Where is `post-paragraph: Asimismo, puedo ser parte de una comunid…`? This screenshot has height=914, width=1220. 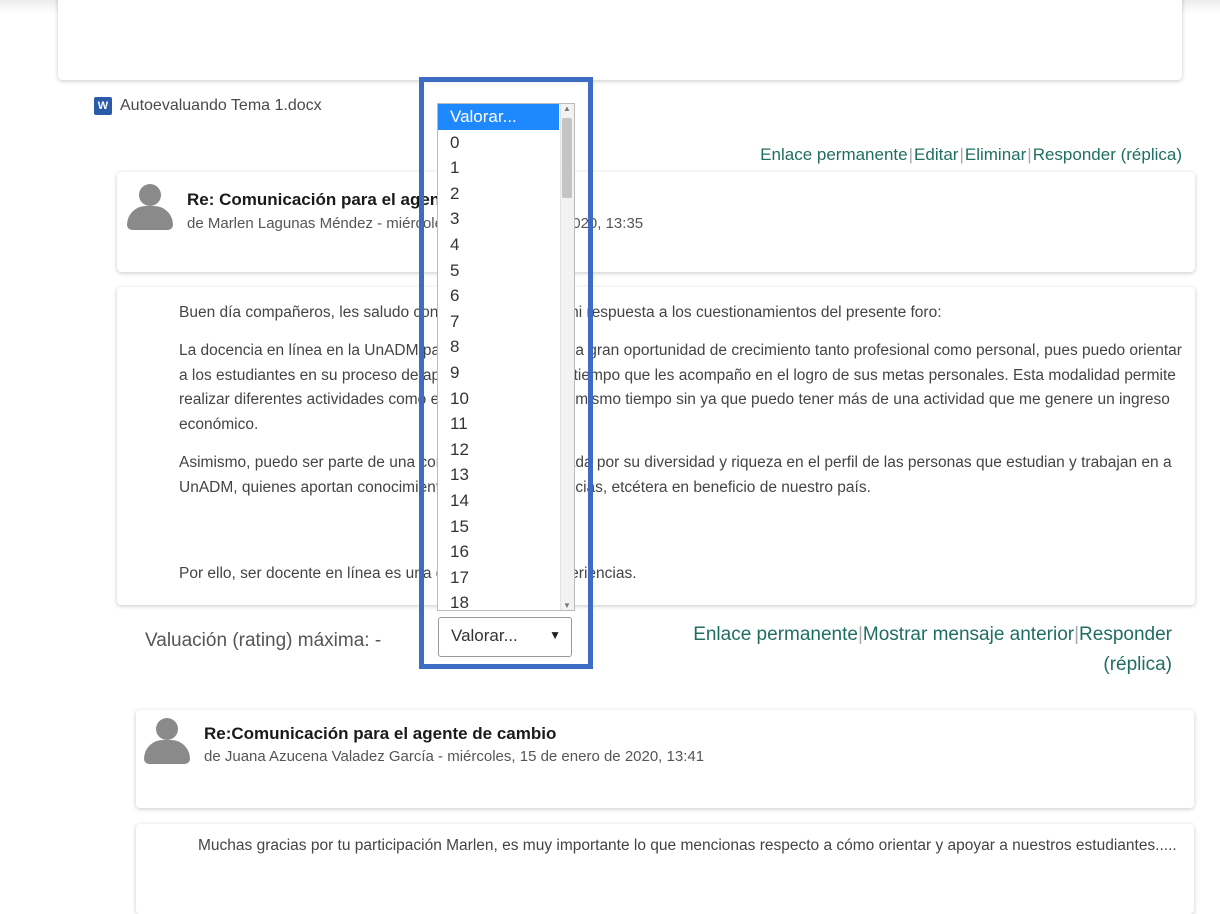 post-paragraph: Asimismo, puedo ser parte de una comunid… is located at coordinates (675, 475).